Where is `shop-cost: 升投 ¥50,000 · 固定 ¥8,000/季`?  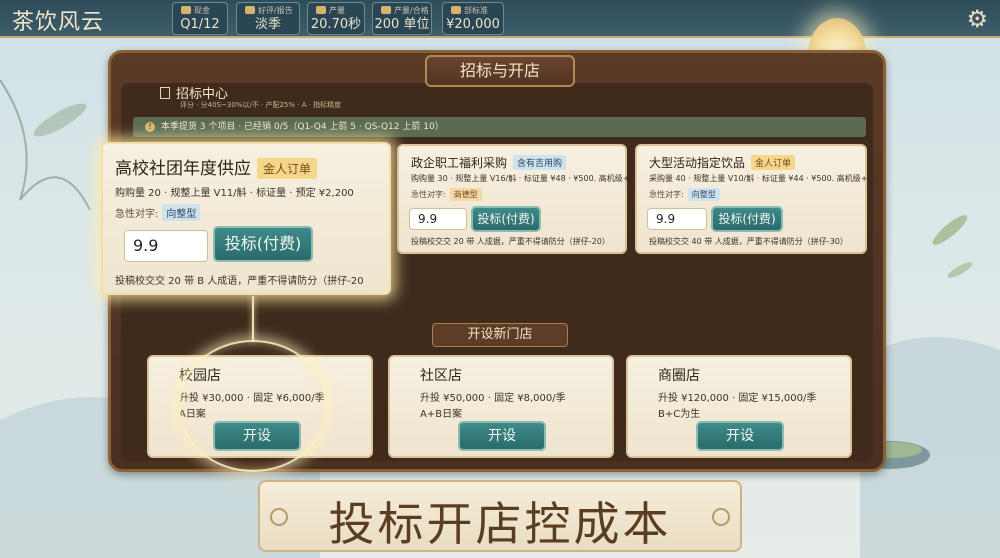 shop-cost: 升投 ¥50,000 · 固定 ¥8,000/季 is located at coordinates (493, 398).